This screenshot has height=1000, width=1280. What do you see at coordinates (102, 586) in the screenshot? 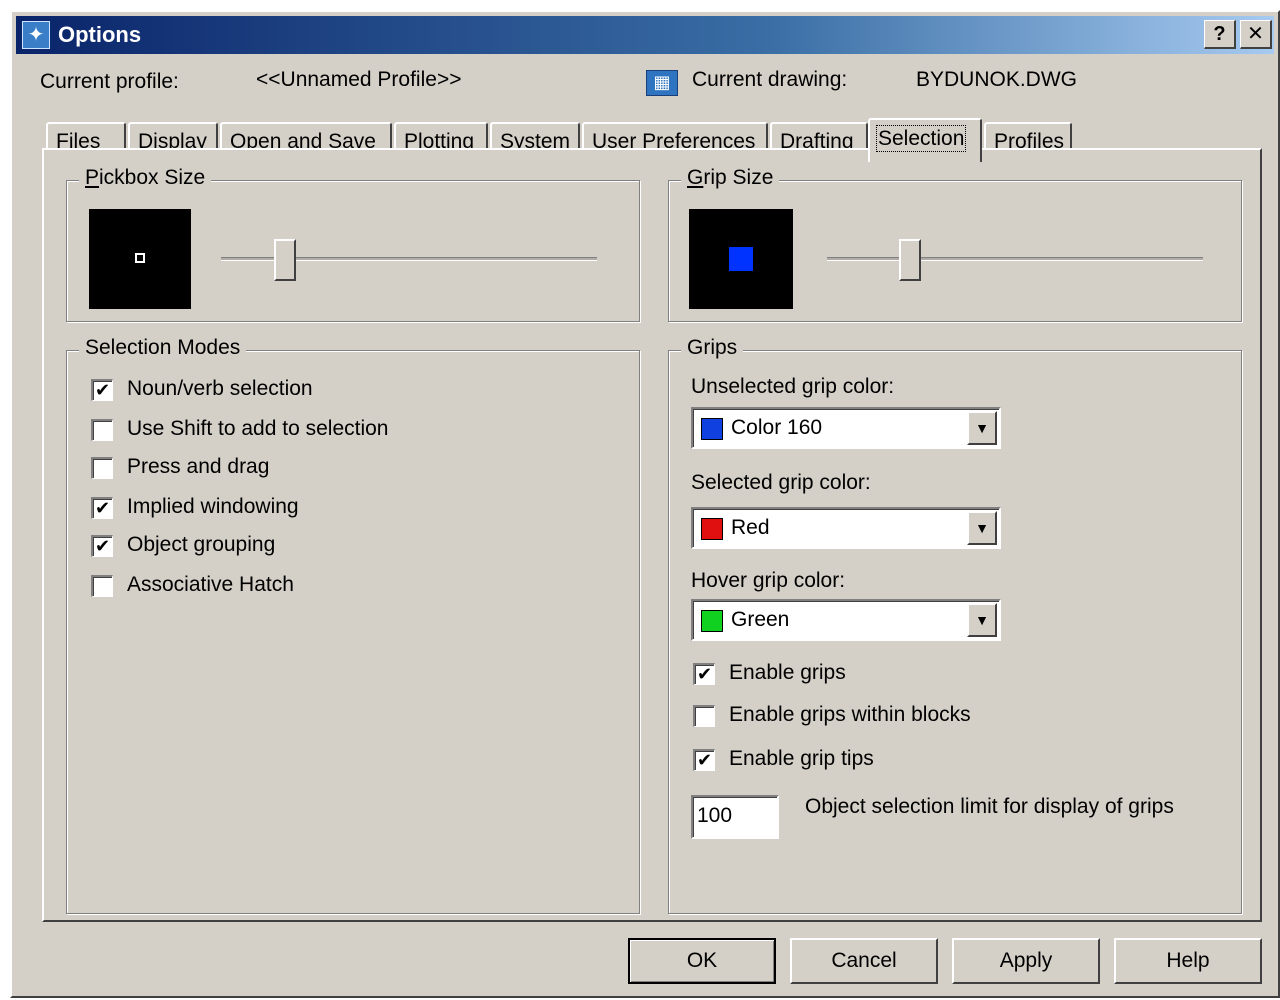
I see `associative-hatch-checkbox` at bounding box center [102, 586].